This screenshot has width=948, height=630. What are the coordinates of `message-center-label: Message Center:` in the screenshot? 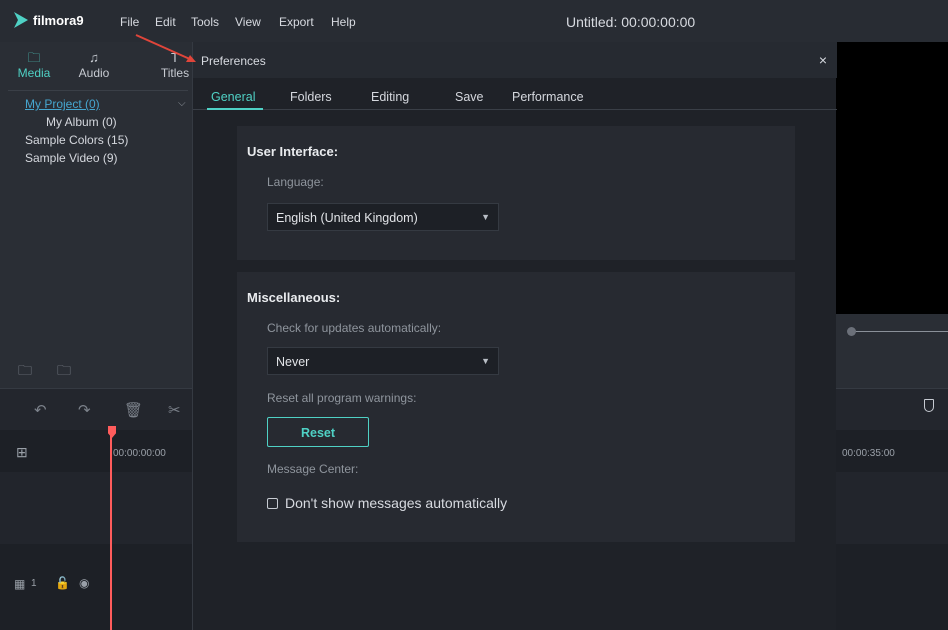 It's located at (313, 469).